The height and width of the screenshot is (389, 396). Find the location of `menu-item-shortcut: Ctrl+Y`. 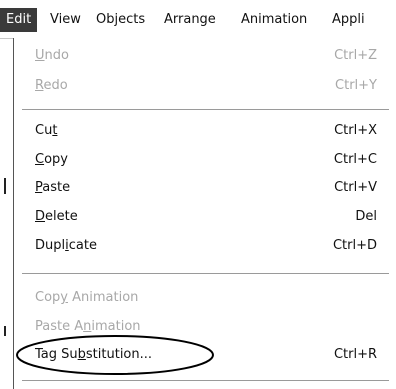

menu-item-shortcut: Ctrl+Y is located at coordinates (356, 85).